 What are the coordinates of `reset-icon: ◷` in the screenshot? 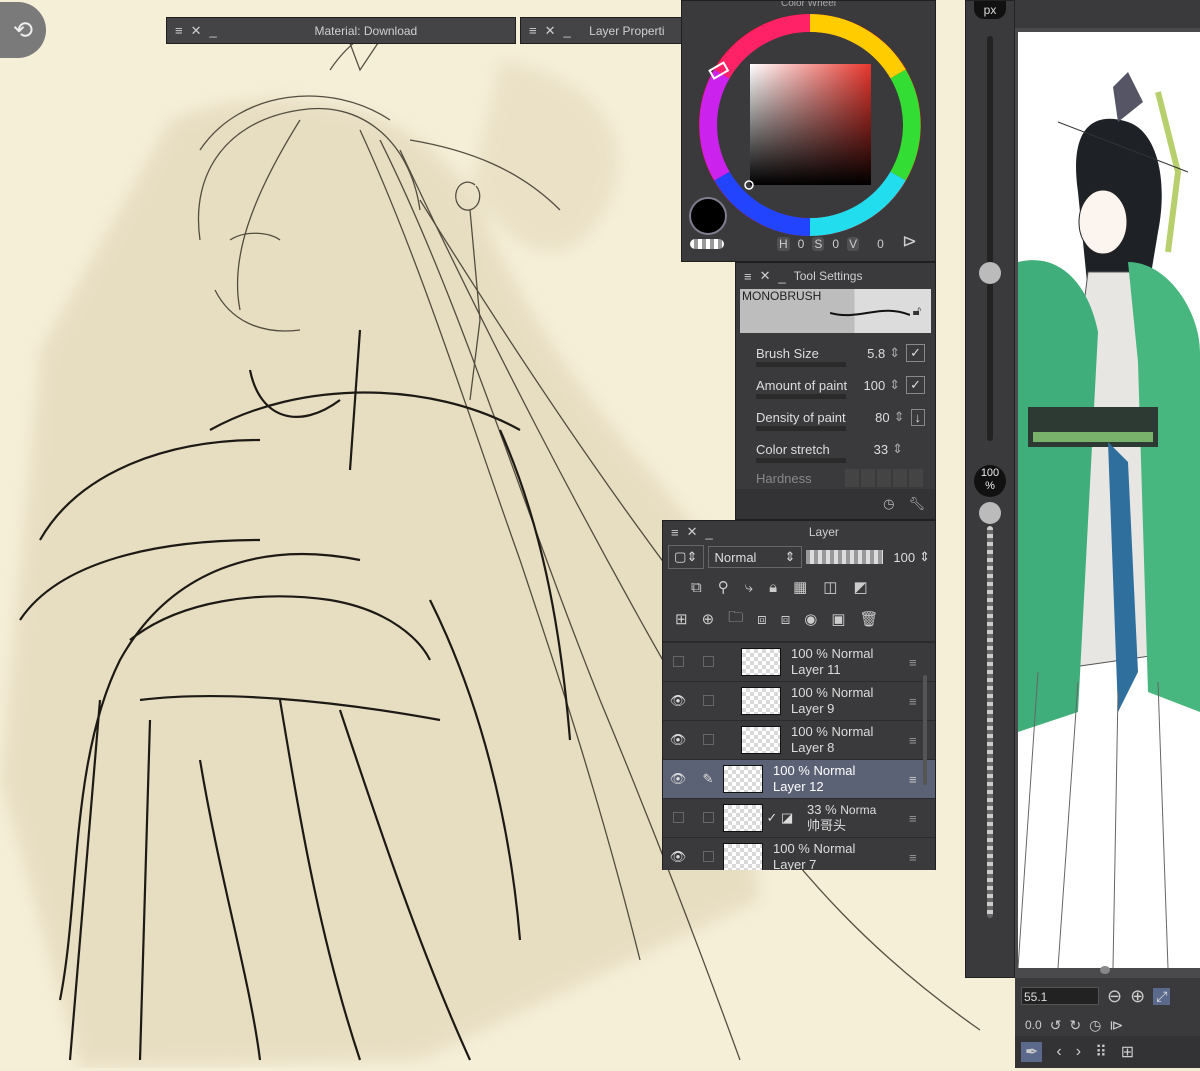 It's located at (888, 504).